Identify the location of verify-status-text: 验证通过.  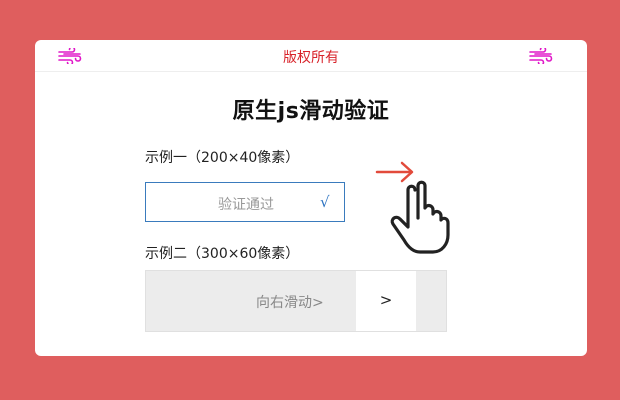
(246, 205).